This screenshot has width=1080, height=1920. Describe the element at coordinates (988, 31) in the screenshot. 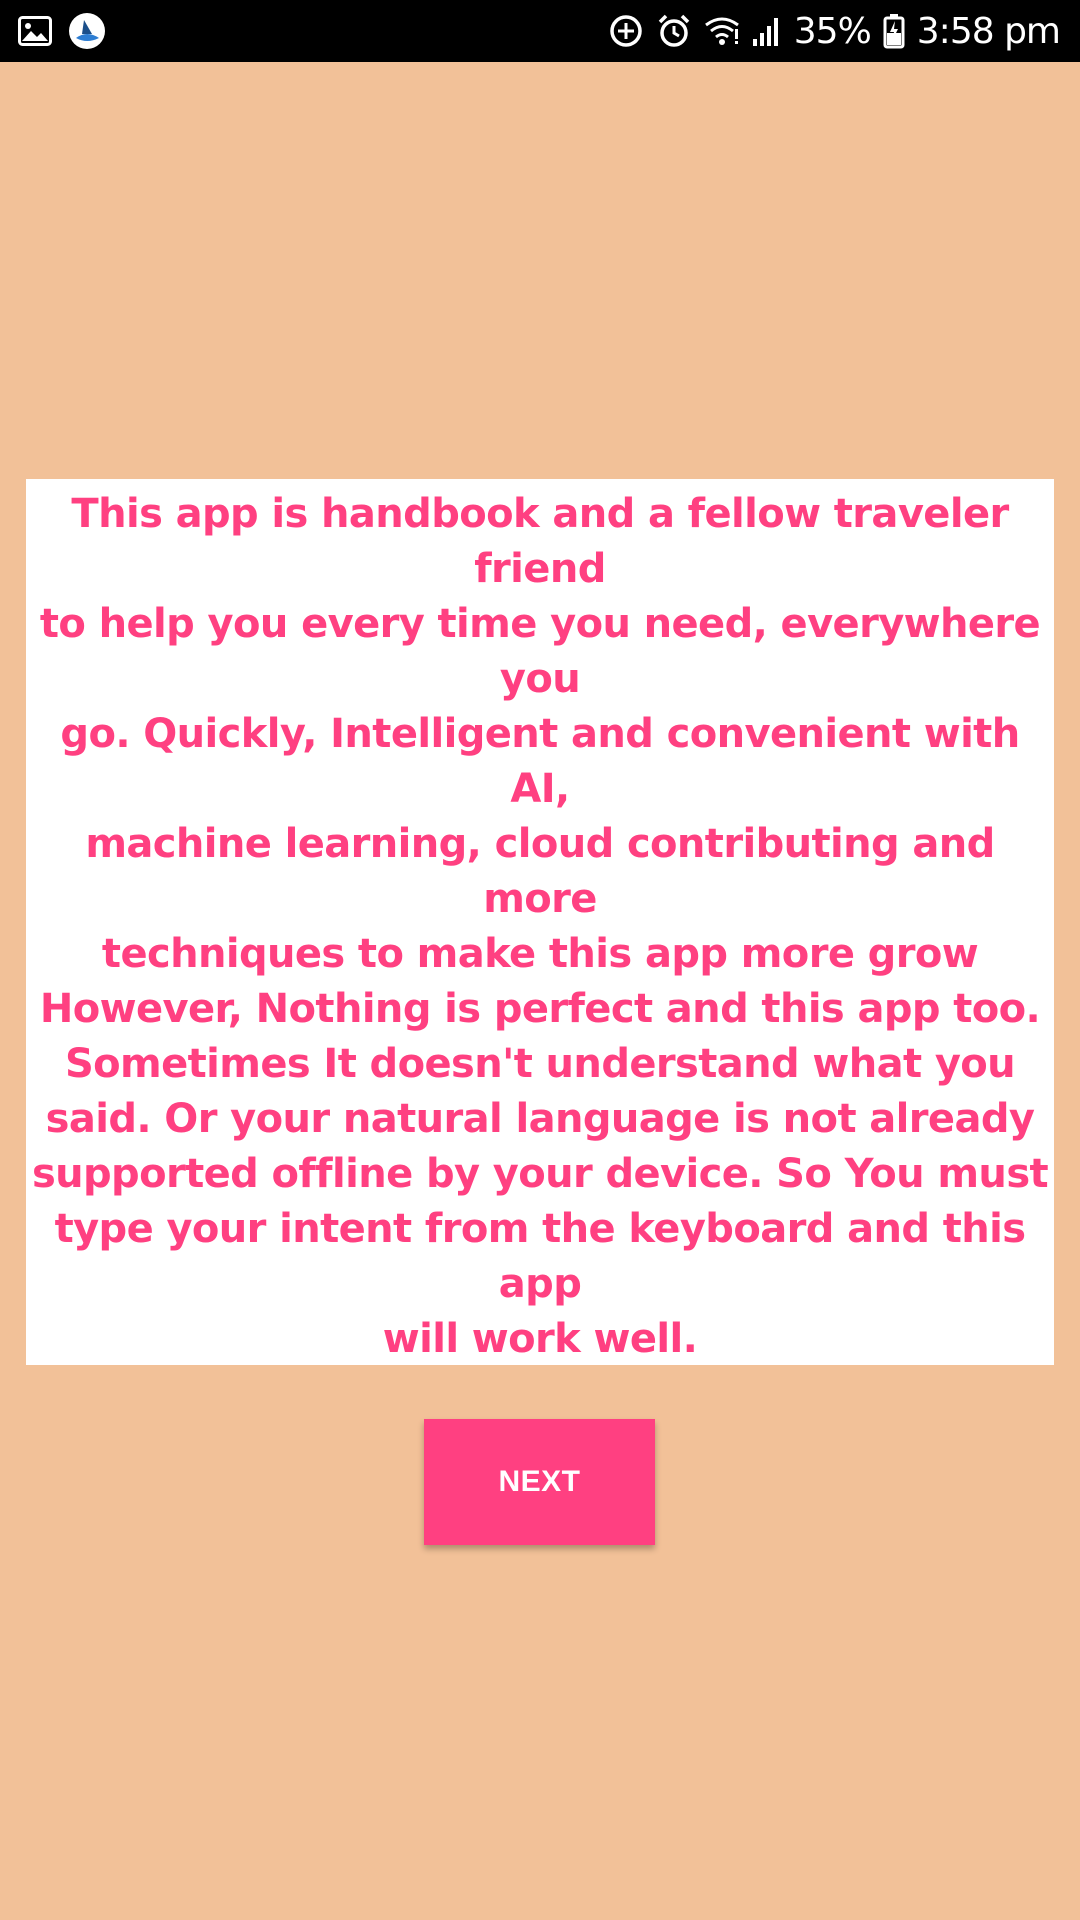

I see `clock-time: 3:58 pm` at that location.